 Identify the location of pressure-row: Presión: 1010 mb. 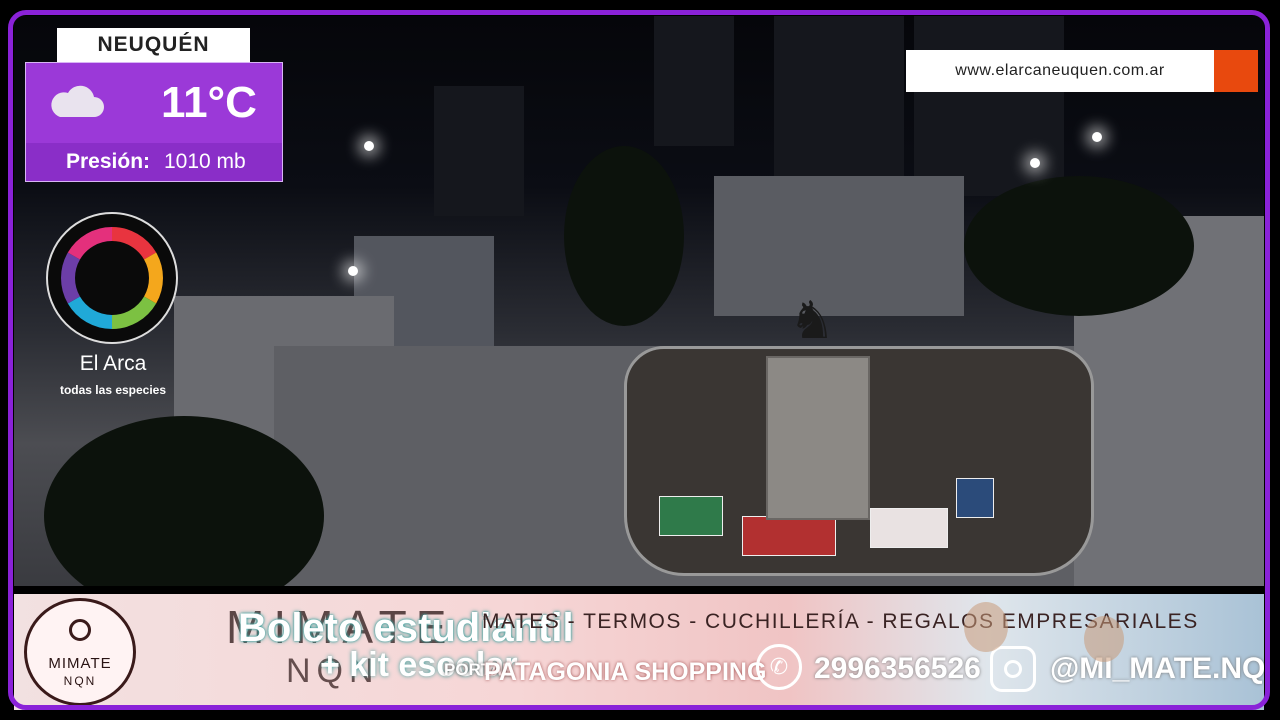
(154, 162).